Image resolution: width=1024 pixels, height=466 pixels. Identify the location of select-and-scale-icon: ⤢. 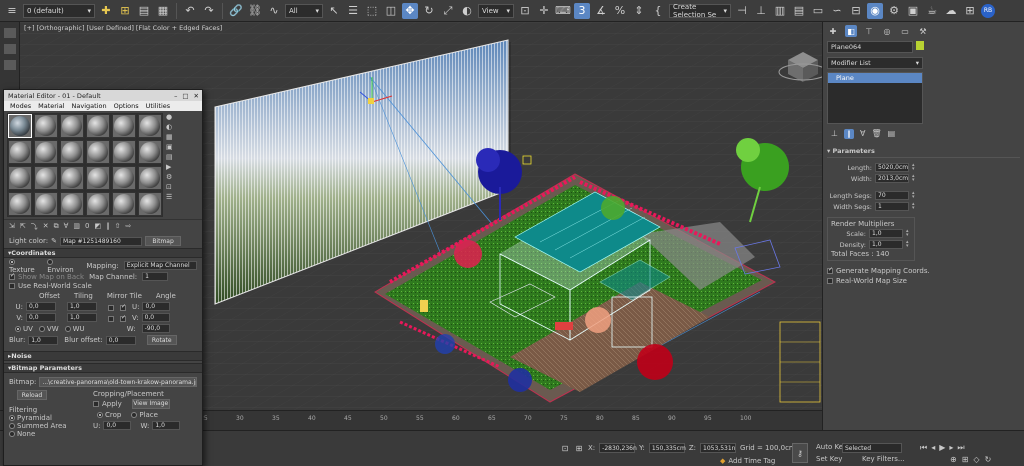
(448, 11).